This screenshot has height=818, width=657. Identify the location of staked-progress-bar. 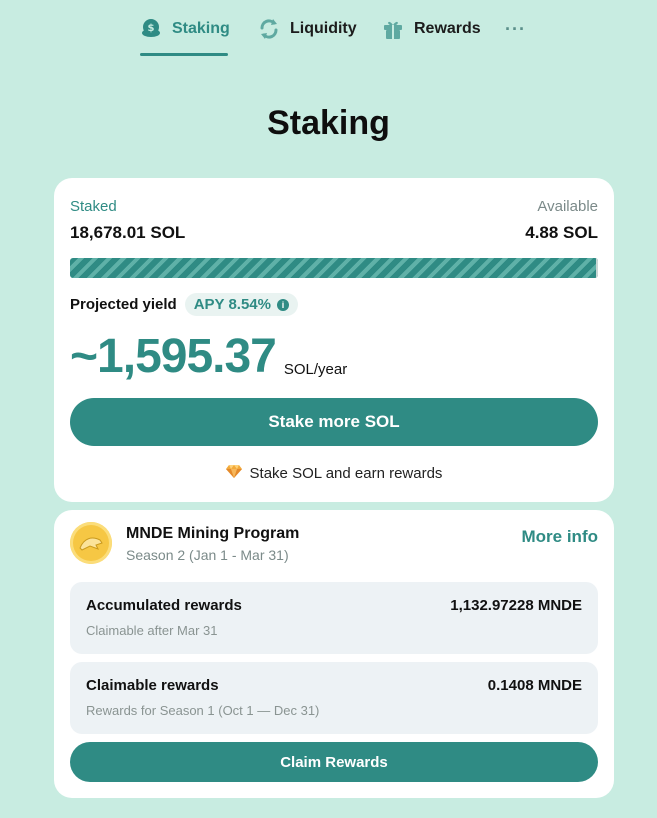
(334, 268).